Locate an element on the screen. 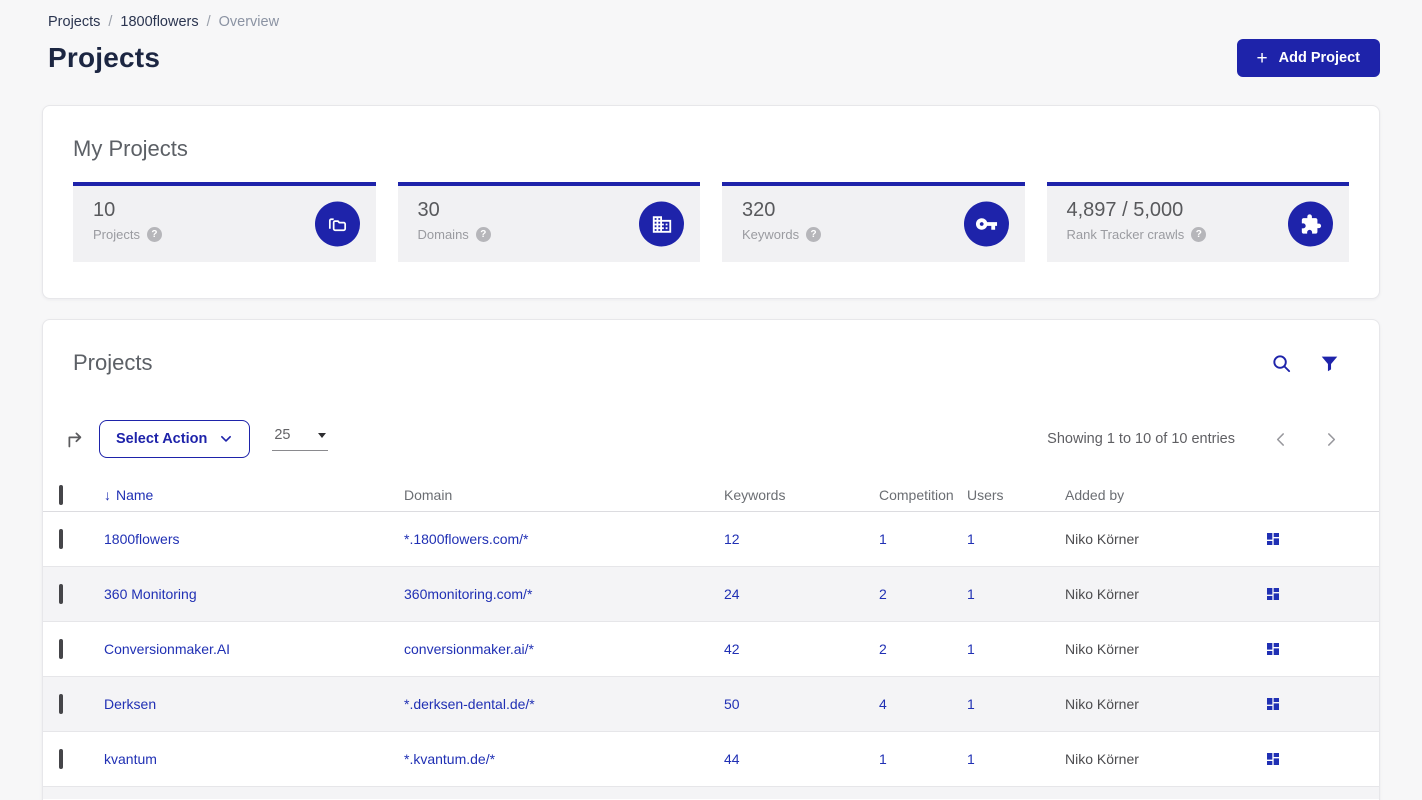 The image size is (1422, 800). column-header-competition: Competition is located at coordinates (923, 495).